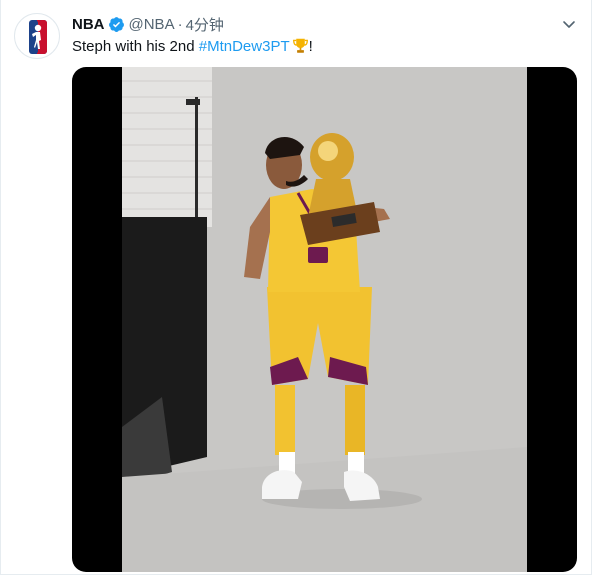  Describe the element at coordinates (569, 24) in the screenshot. I see `more-options-chevron-icon` at that location.